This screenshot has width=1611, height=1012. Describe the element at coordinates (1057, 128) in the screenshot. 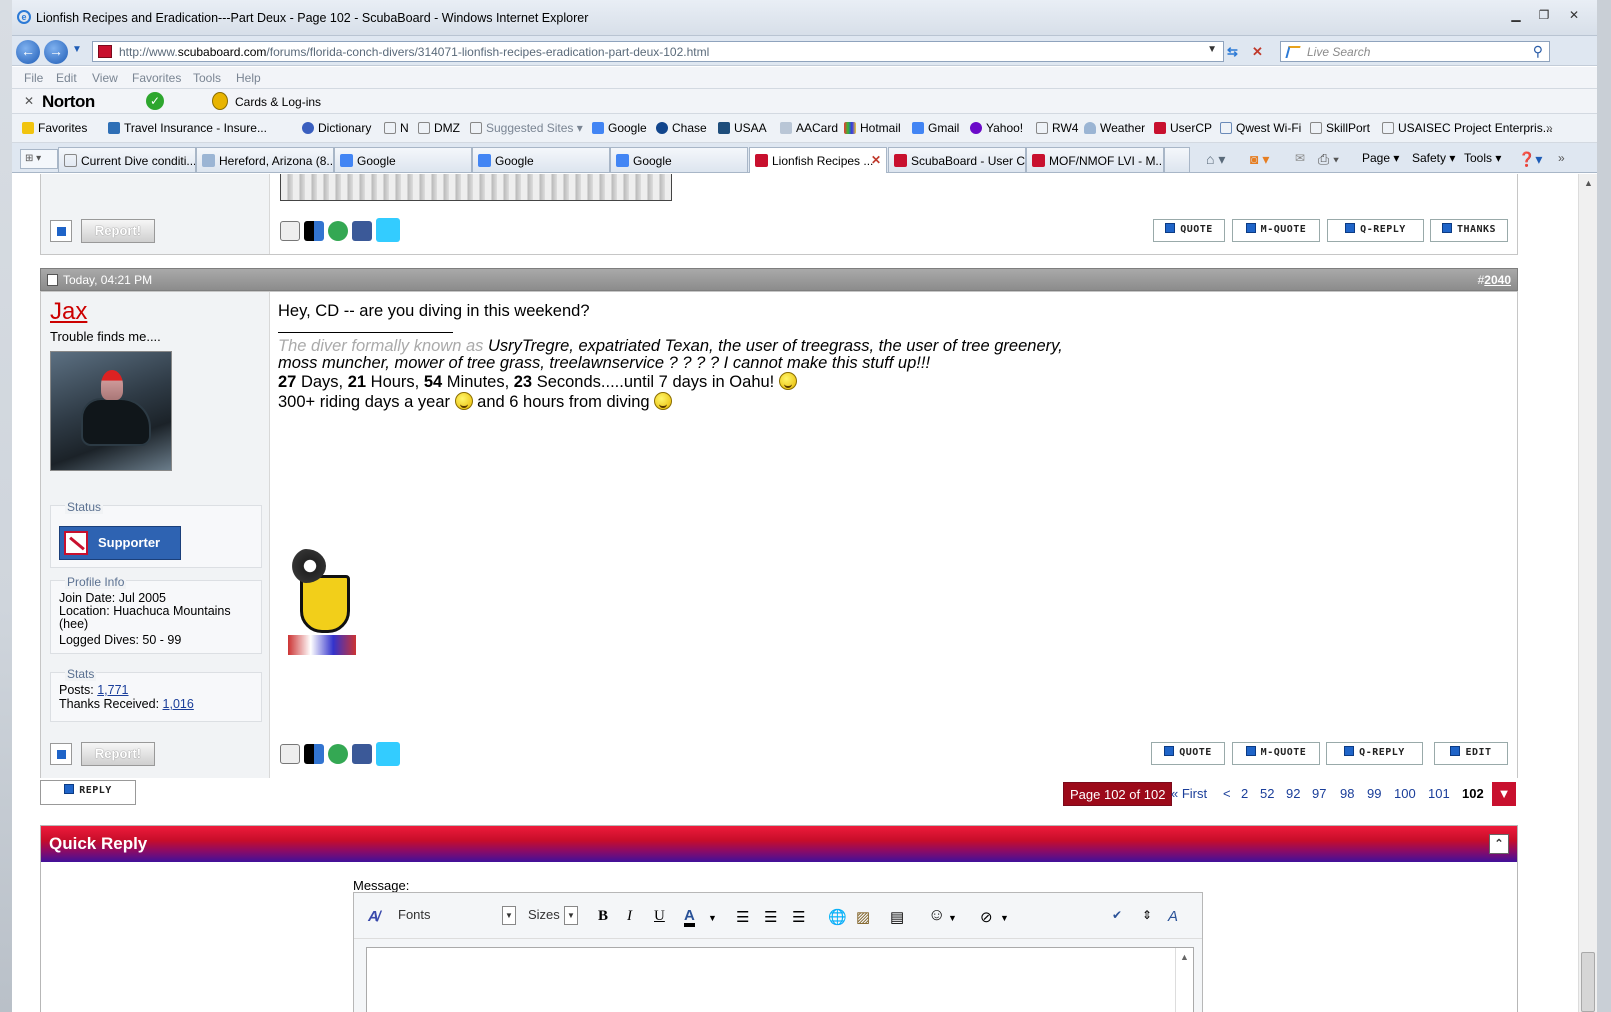

I see `fav-rw4: RW4` at that location.